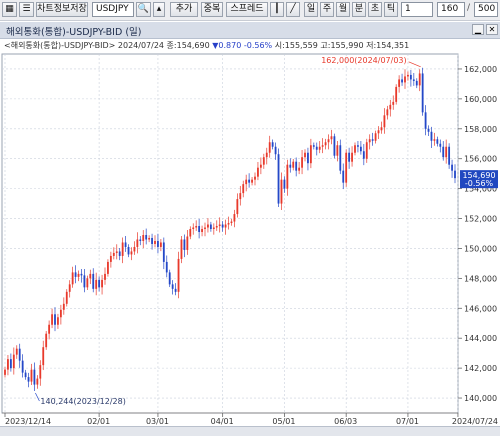 This screenshot has width=500, height=436. I want to click on save-chart-info-button: 차트정보저장, so click(62, 9).